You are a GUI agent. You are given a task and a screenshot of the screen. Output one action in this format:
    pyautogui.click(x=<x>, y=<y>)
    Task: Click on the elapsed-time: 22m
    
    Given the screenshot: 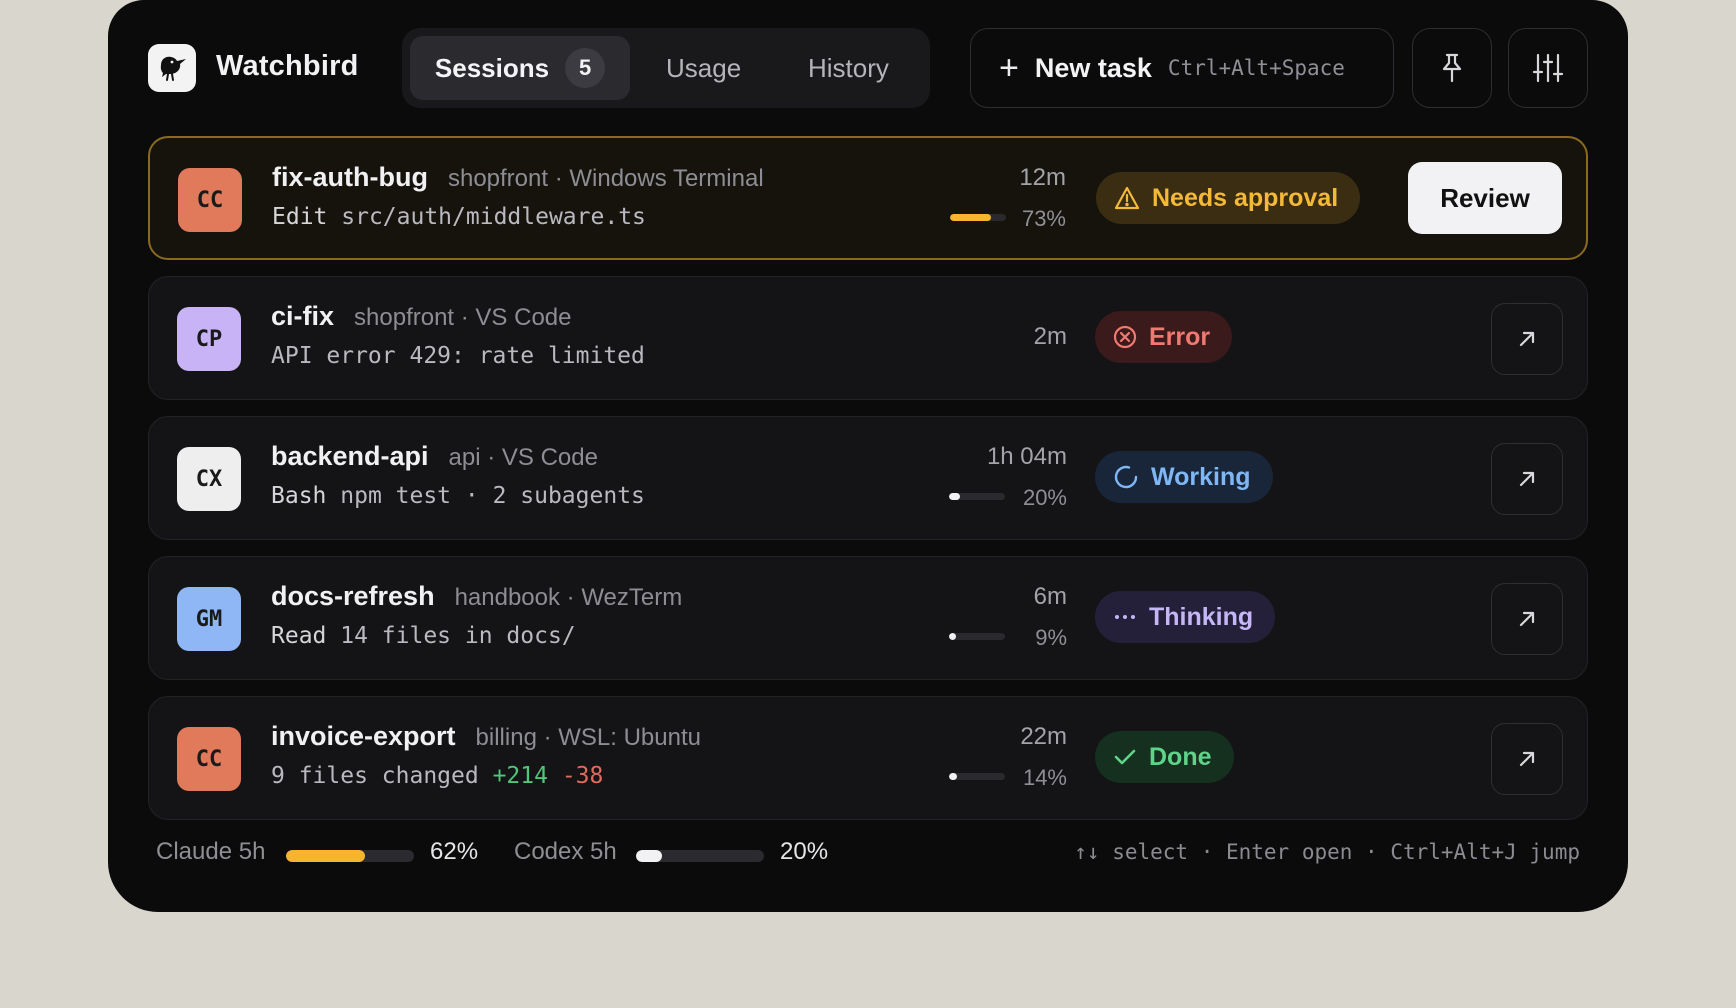 What is the action you would take?
    pyautogui.click(x=1043, y=736)
    